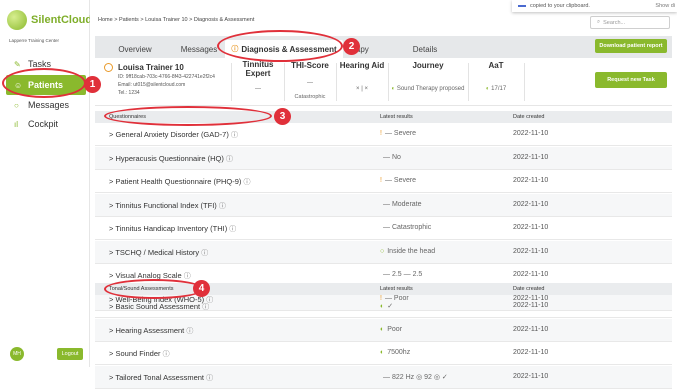 This screenshot has height=389, width=677. Describe the element at coordinates (258, 69) in the screenshot. I see `tinnitus-expert-label: Tinnitus Expert` at that location.